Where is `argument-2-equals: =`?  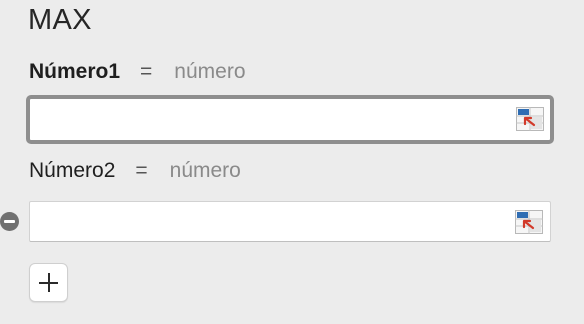 argument-2-equals: = is located at coordinates (141, 170).